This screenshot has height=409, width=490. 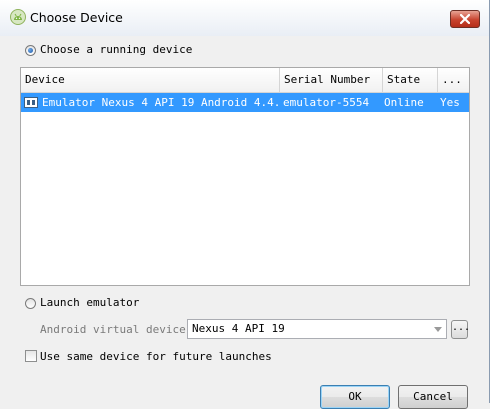 What do you see at coordinates (76, 17) in the screenshot?
I see `window-title: Choose Device` at bounding box center [76, 17].